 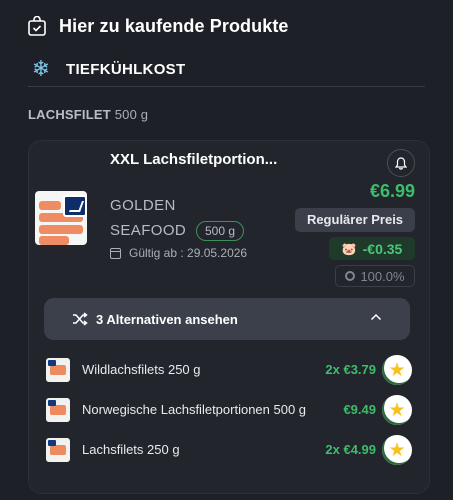 I want to click on shopping-bag-check-icon, so click(x=37, y=26).